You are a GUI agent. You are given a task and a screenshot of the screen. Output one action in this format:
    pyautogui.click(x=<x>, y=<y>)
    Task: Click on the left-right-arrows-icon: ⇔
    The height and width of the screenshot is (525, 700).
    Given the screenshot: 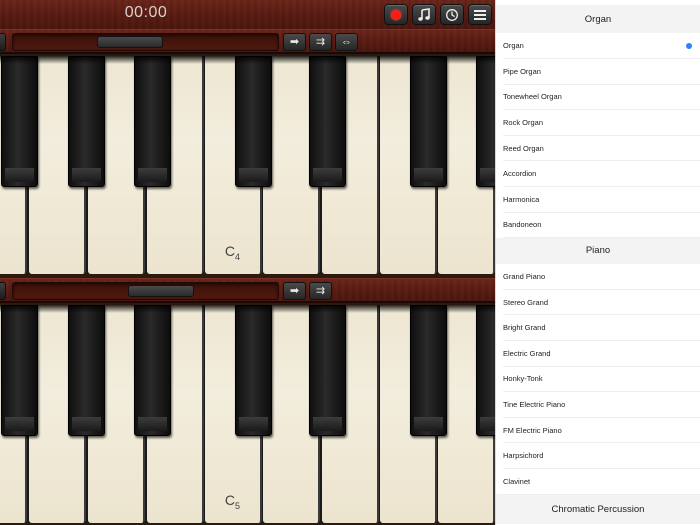 What is the action you would take?
    pyautogui.click(x=346, y=41)
    